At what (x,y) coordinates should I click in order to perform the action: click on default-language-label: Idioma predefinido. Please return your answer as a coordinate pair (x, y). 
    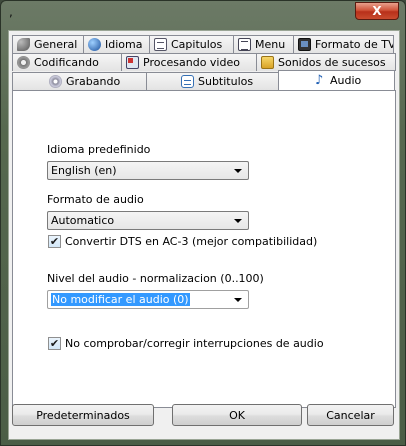
    Looking at the image, I should click on (99, 149).